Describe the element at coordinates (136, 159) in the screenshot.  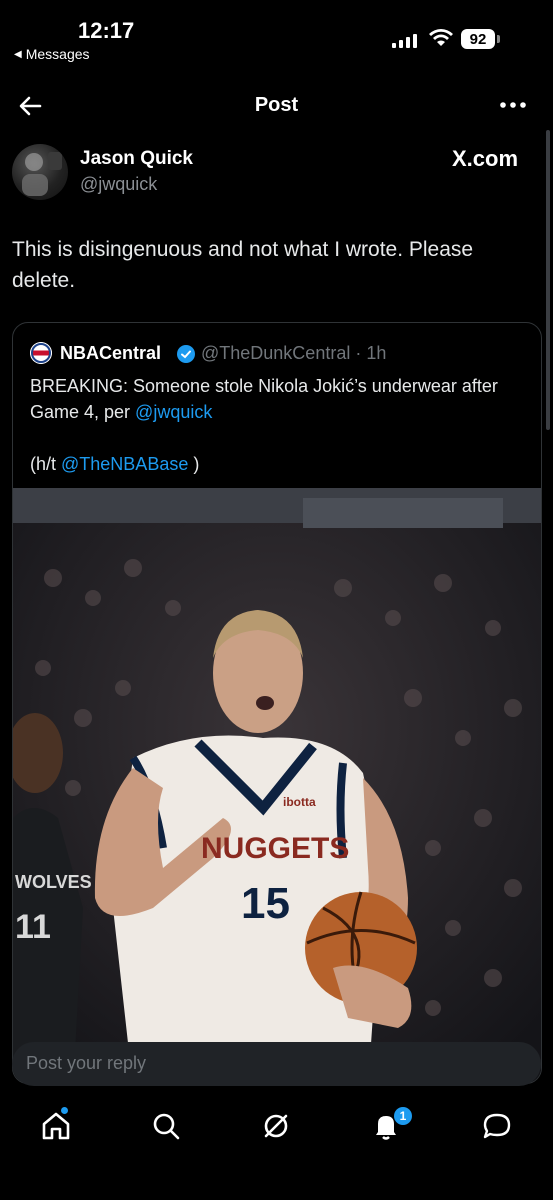
I see `author-name: Jason Quick` at that location.